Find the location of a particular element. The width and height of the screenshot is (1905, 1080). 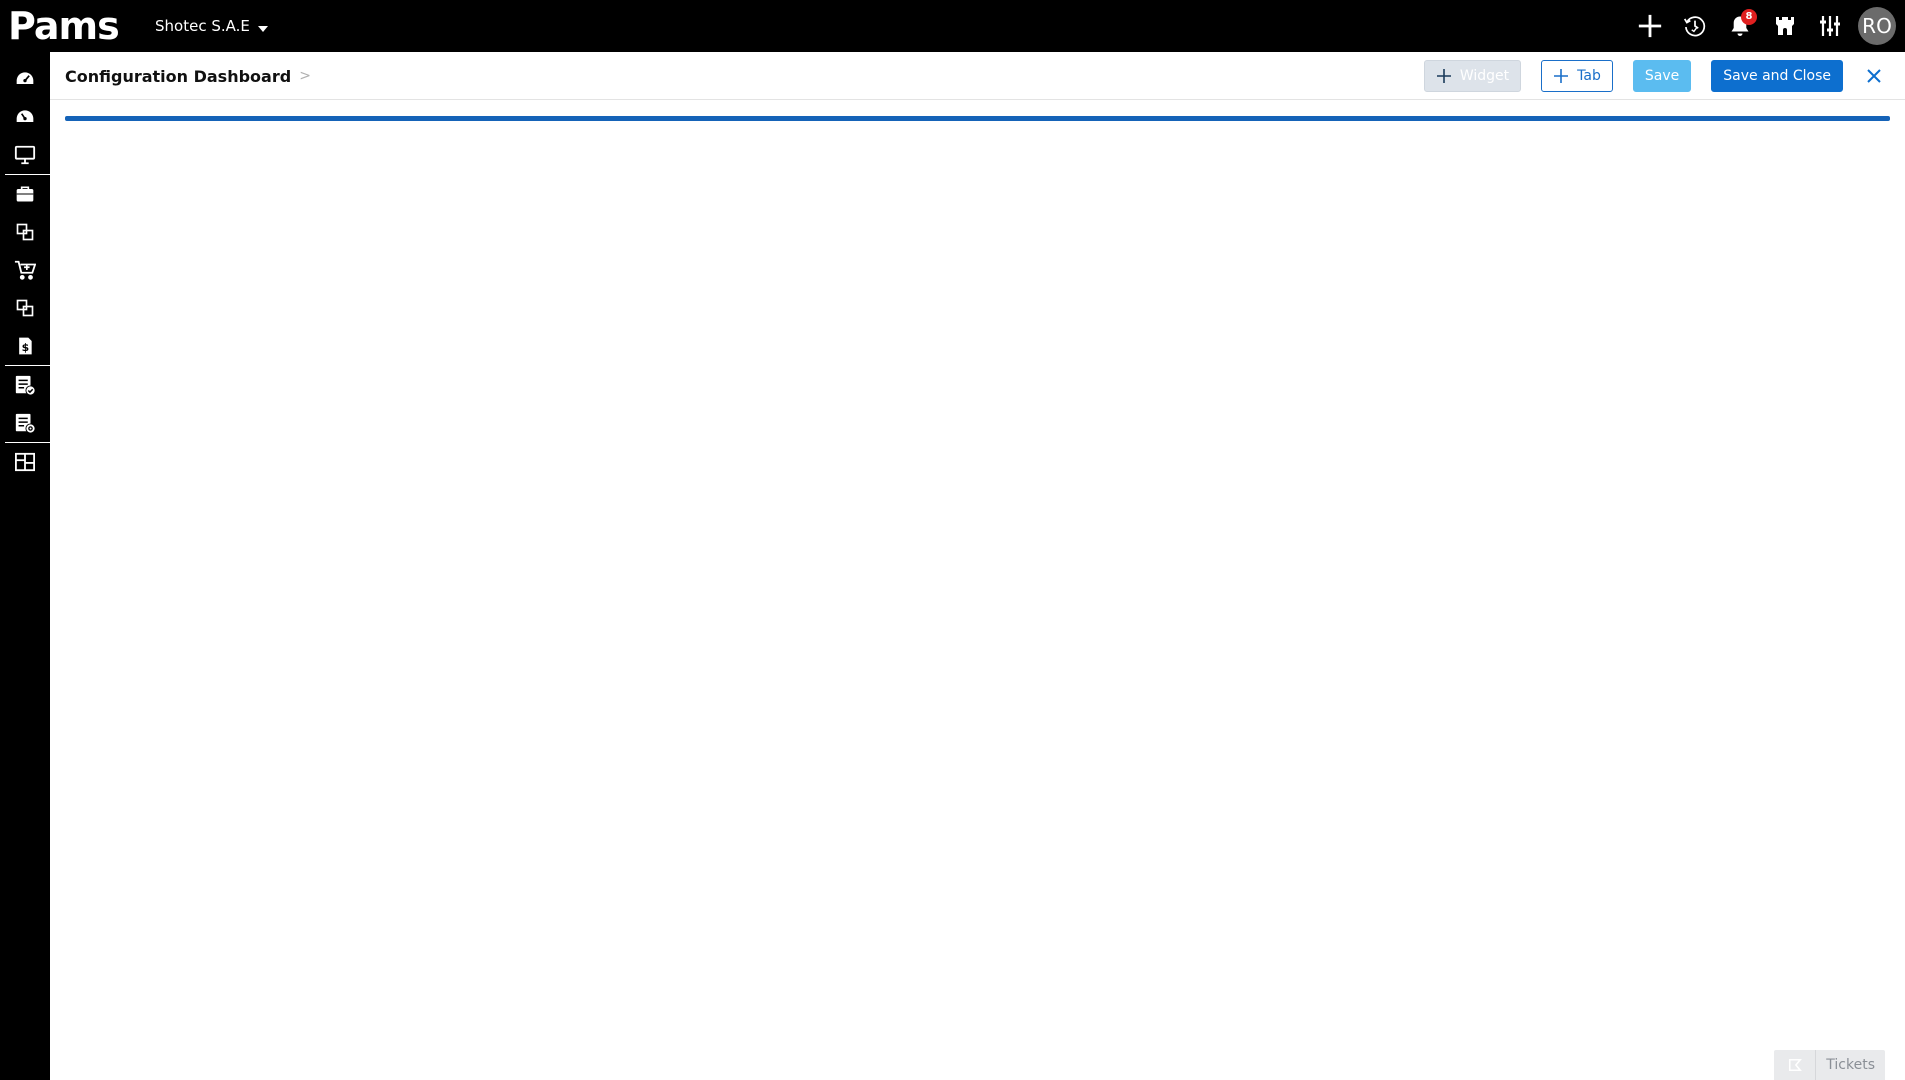

breadcrumb: Configuration Dashboard > is located at coordinates (188, 76).